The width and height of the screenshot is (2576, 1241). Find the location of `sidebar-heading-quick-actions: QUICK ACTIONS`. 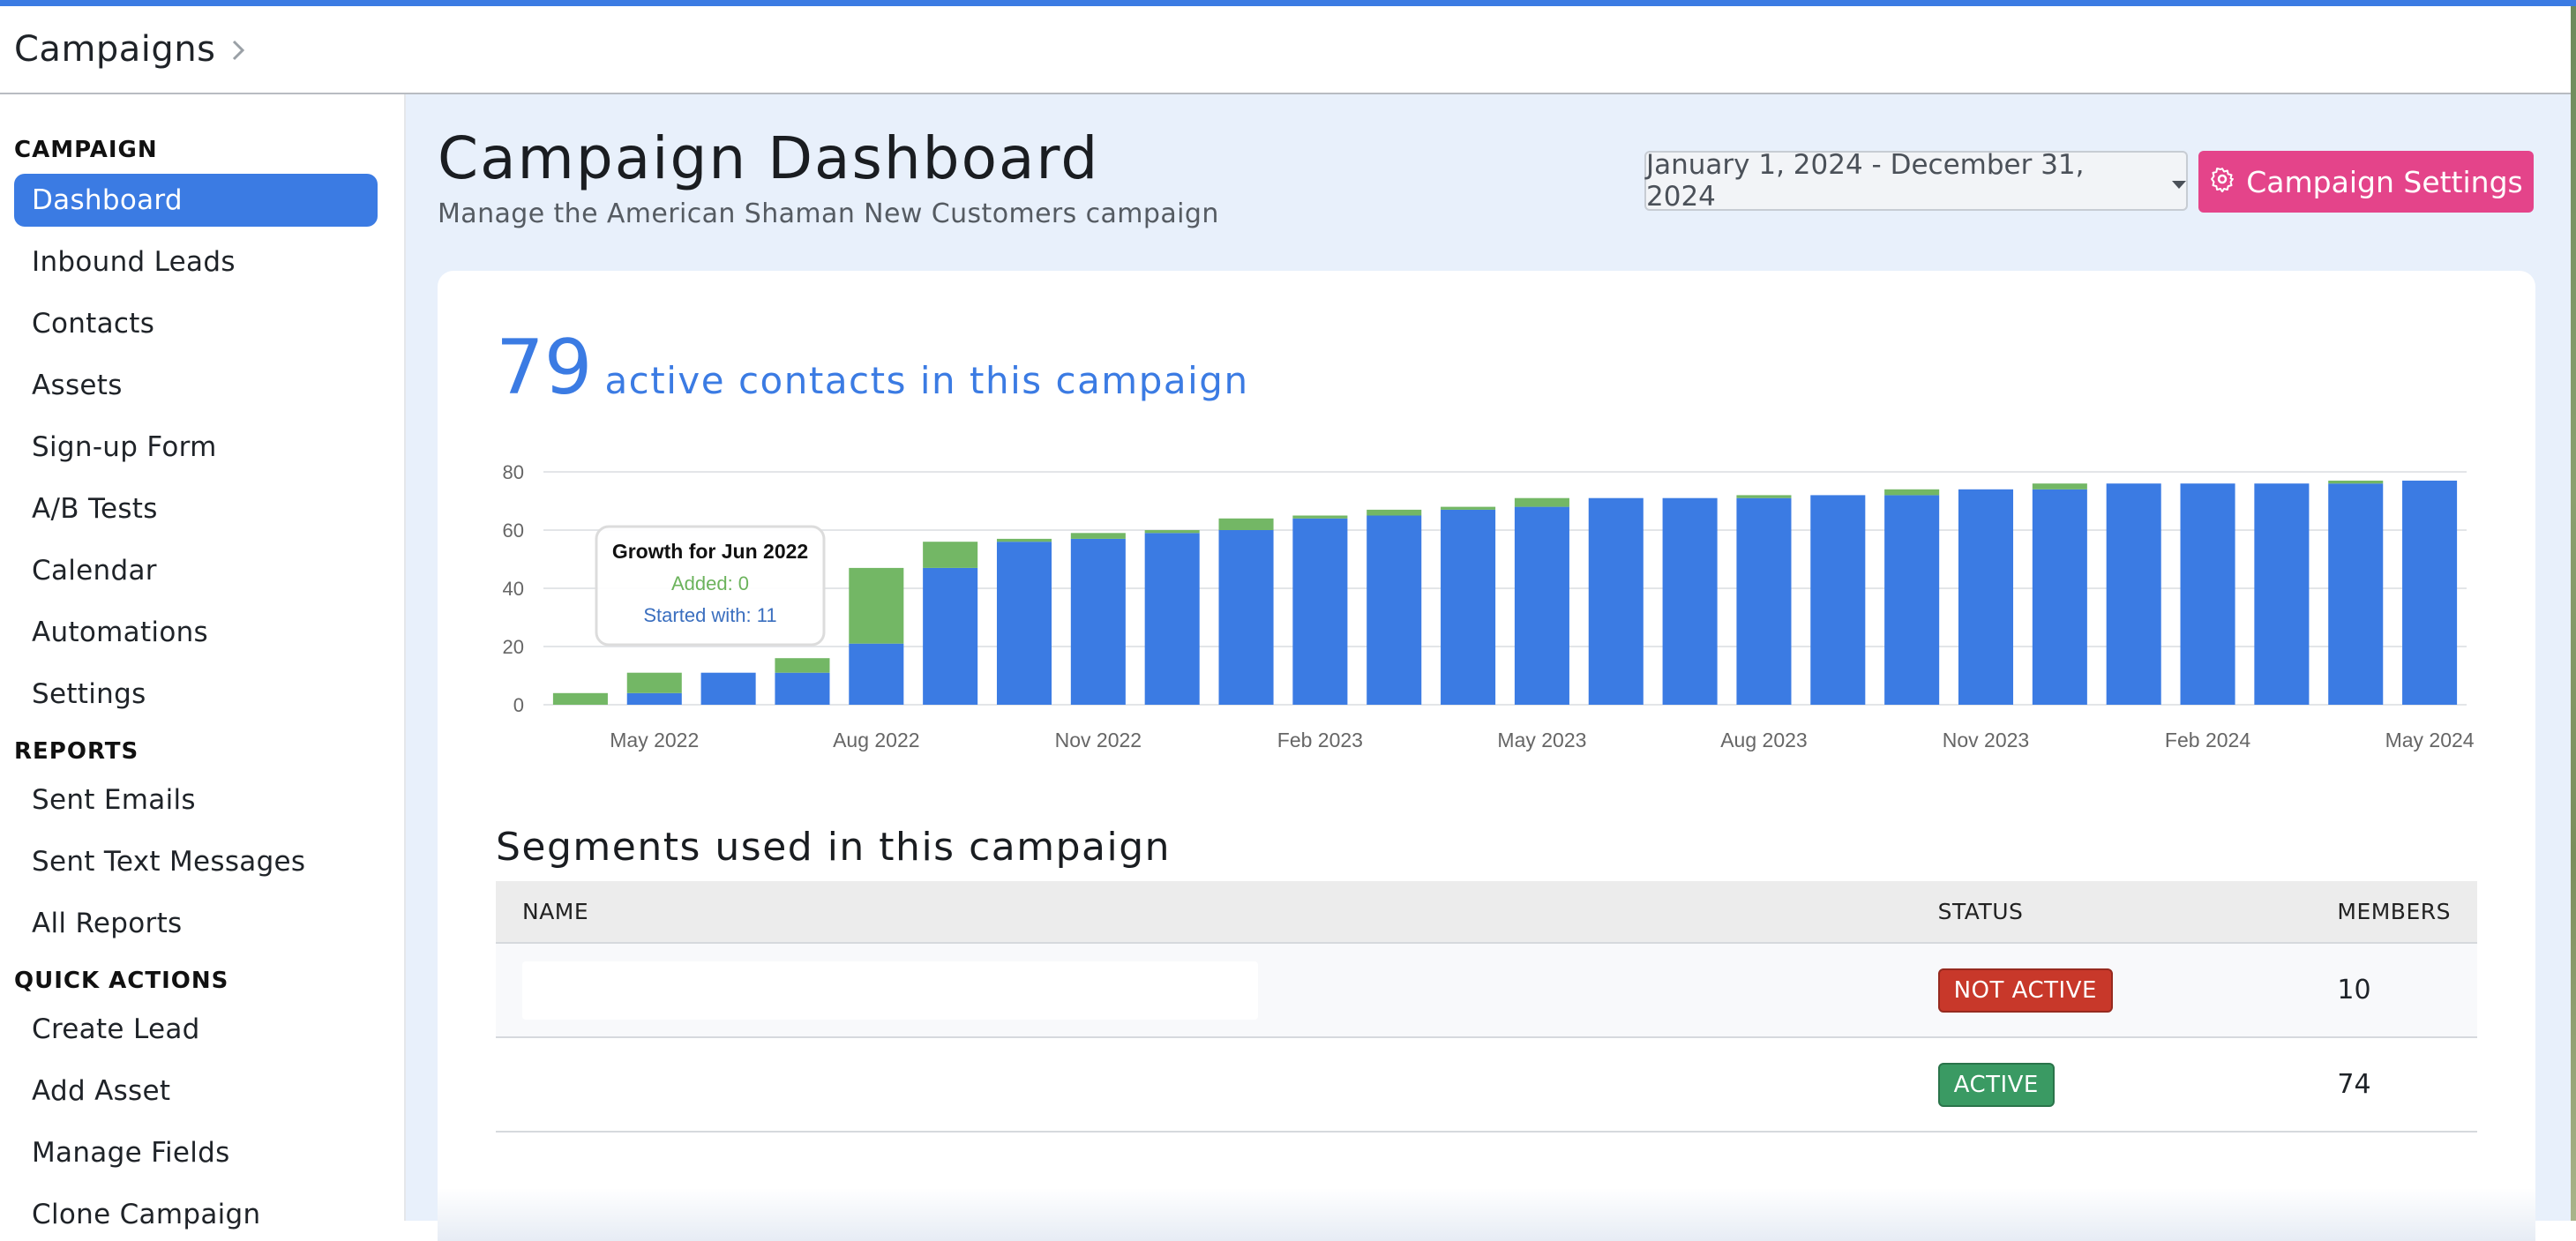

sidebar-heading-quick-actions: QUICK ACTIONS is located at coordinates (122, 981).